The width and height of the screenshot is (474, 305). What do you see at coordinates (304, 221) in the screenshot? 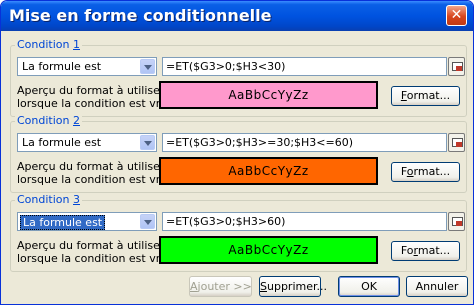
I see `formula-input-3: =ET($G3>0;$H3>60)` at bounding box center [304, 221].